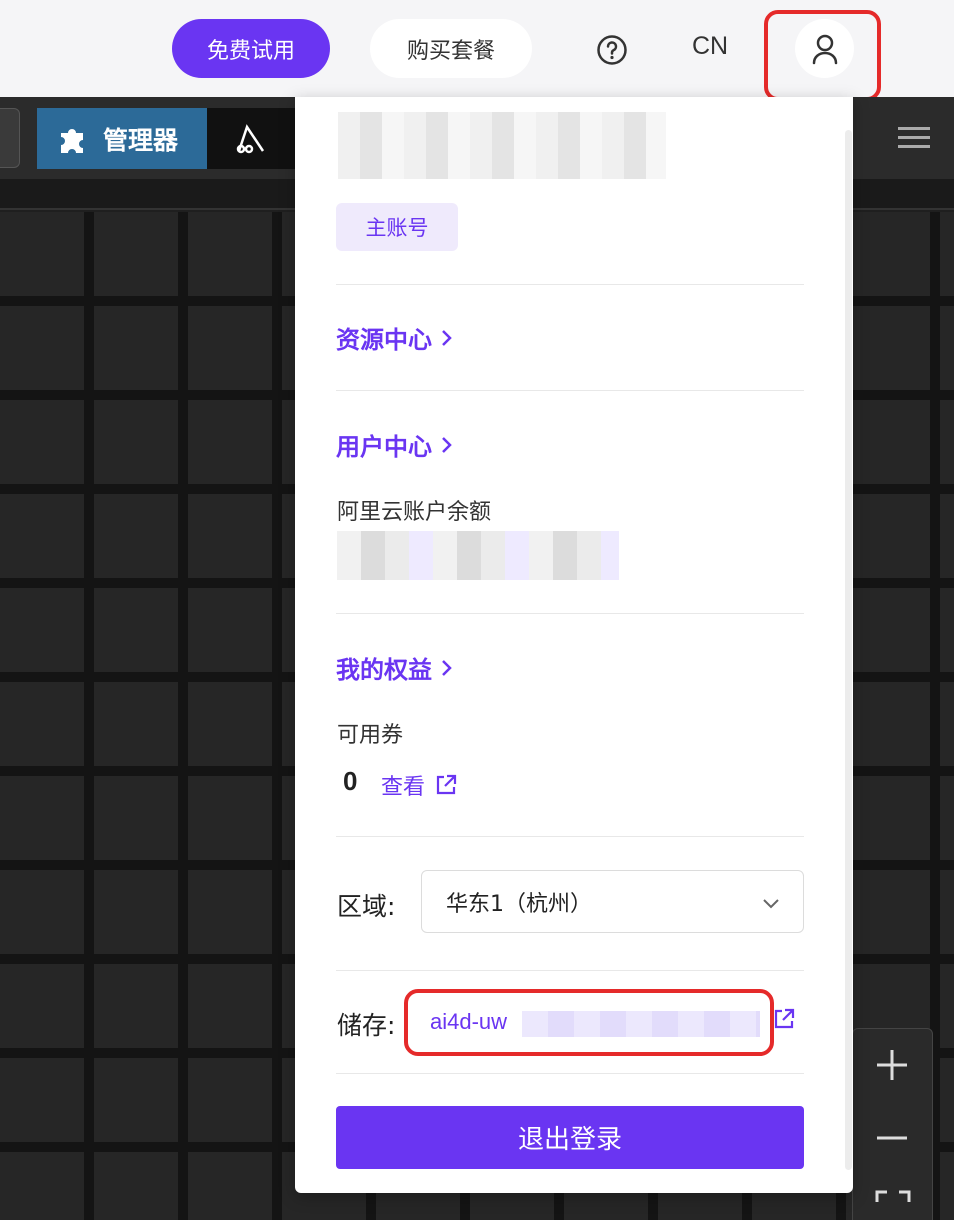 The width and height of the screenshot is (954, 1220). I want to click on balance-label: 阿里云账户余额, so click(414, 512).